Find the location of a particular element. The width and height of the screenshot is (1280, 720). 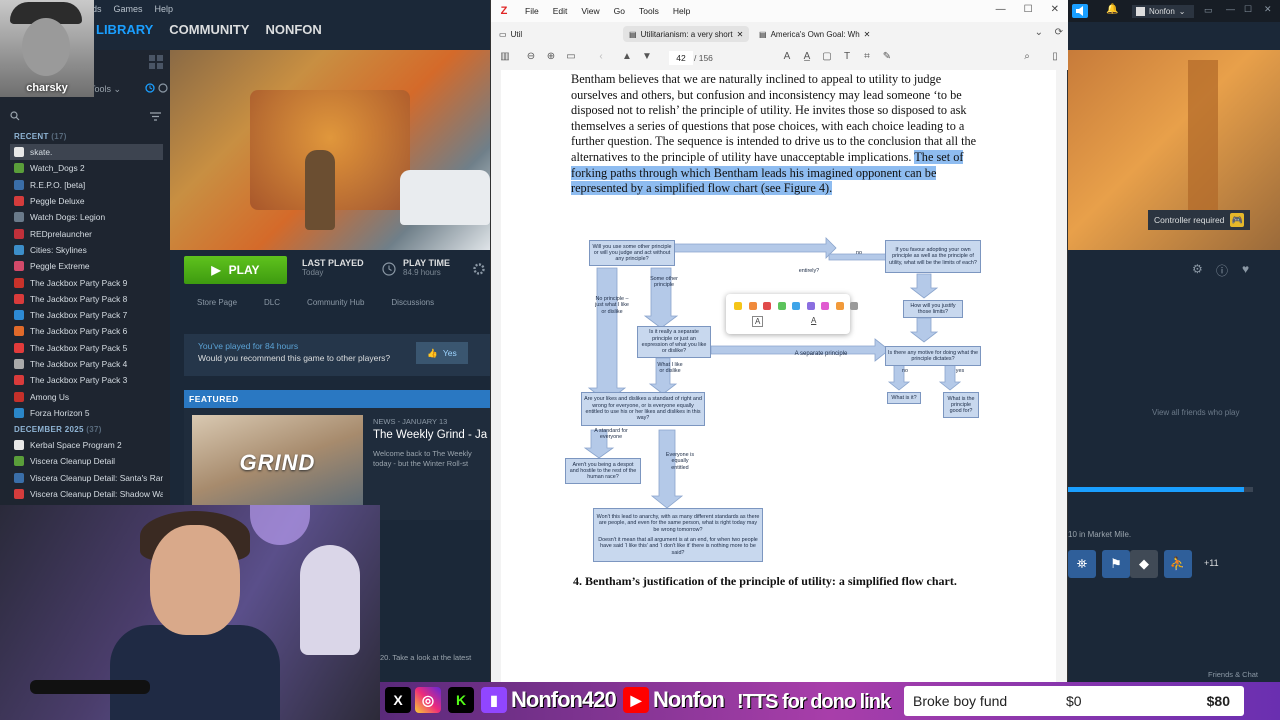

tab-util: ▭ Util is located at coordinates (510, 34).